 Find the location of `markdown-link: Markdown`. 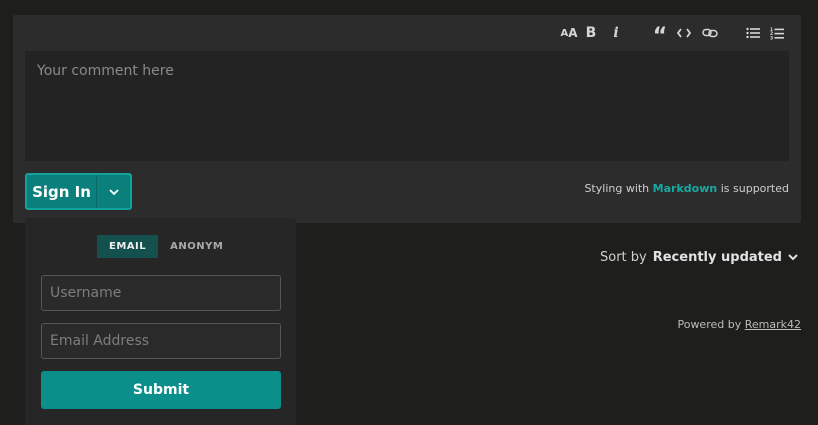

markdown-link: Markdown is located at coordinates (685, 188).